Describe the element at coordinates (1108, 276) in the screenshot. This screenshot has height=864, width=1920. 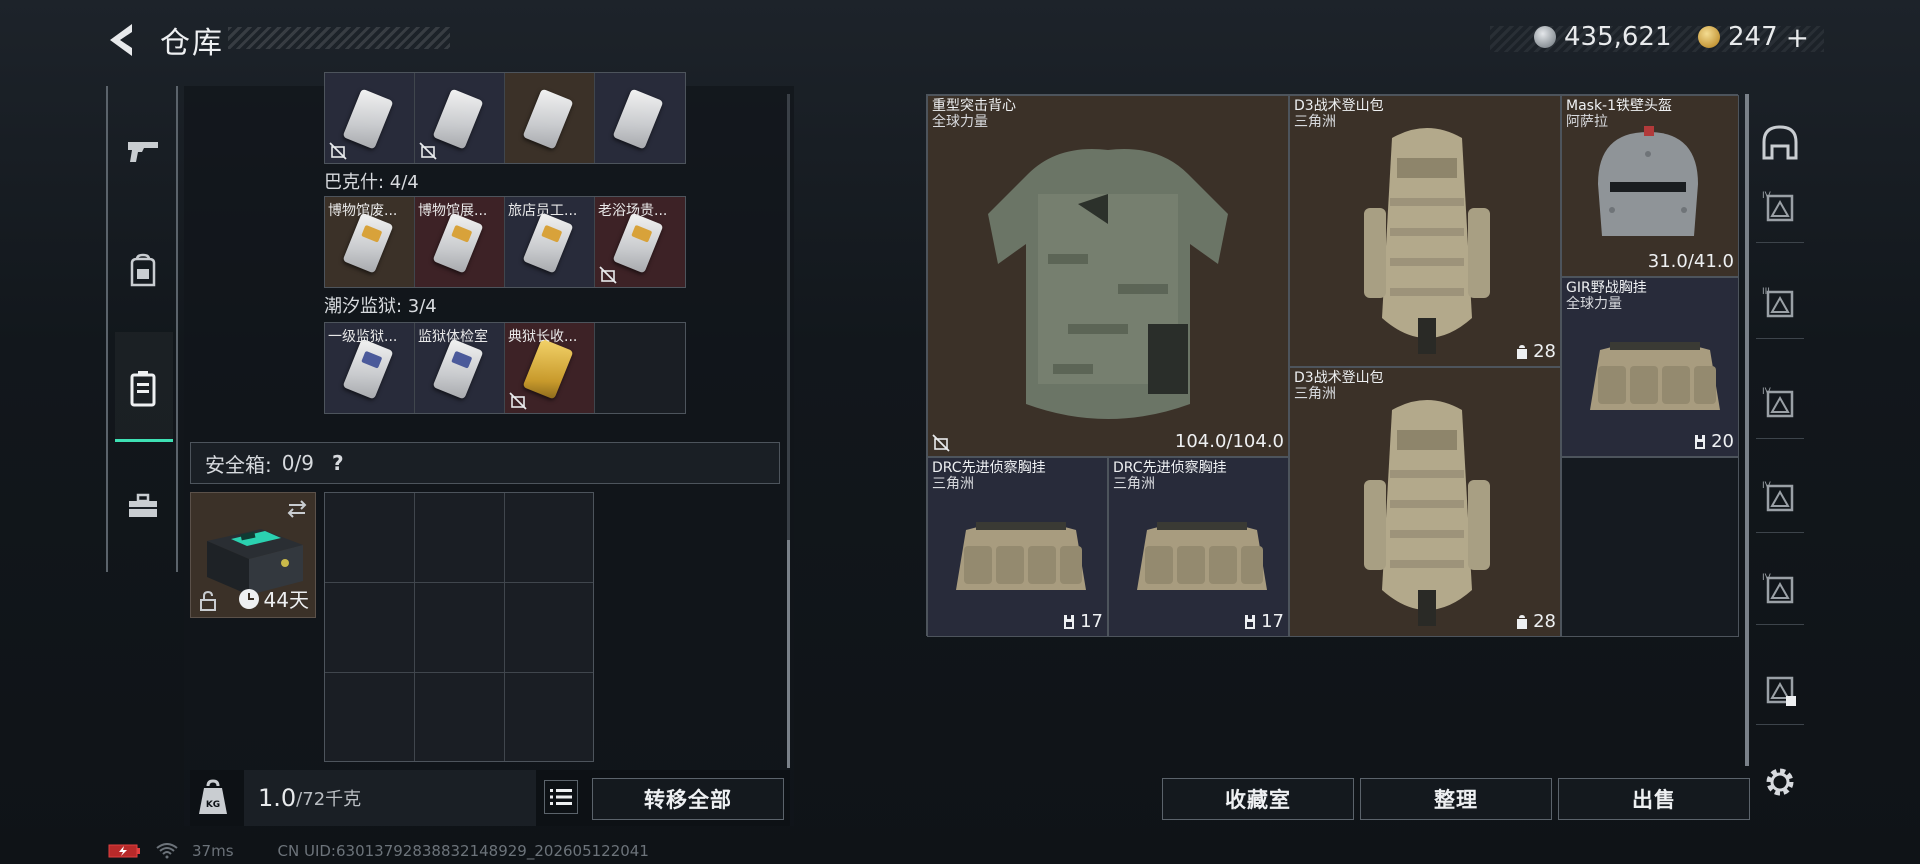
I see `stash-item-vest: 重型突击背心 全球力量 104.0/104.0` at that location.